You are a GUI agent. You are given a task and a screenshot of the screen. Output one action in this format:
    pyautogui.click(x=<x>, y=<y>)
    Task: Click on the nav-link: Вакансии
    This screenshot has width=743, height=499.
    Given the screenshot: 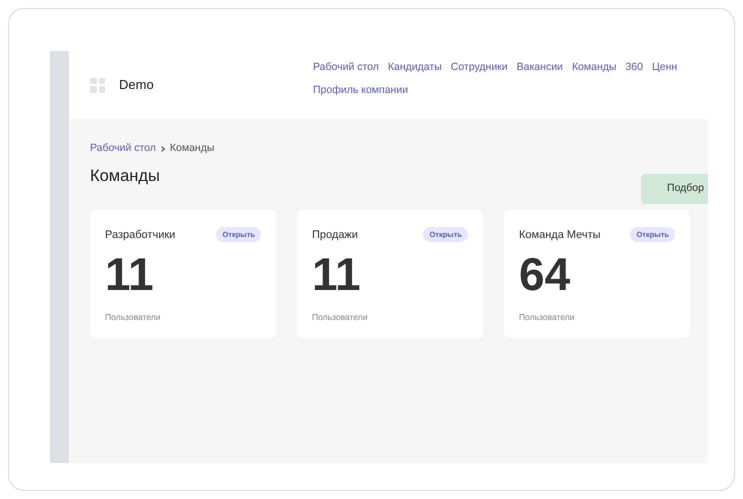 What is the action you would take?
    pyautogui.click(x=539, y=68)
    